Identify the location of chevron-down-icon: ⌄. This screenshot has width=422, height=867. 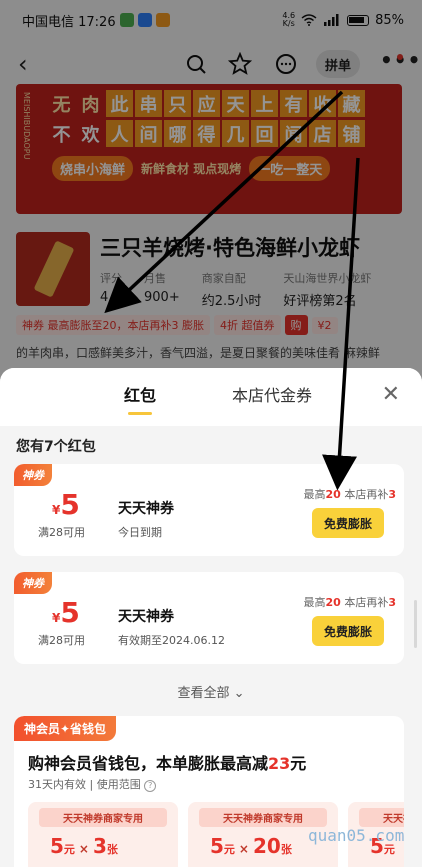
(239, 693).